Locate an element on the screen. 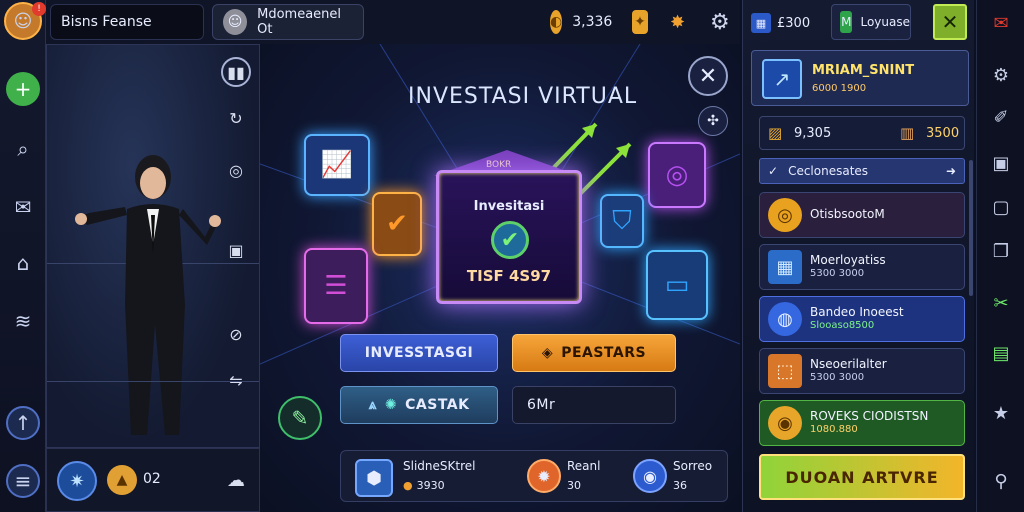 This screenshot has height=512, width=1024. resource3-label: Sorreo is located at coordinates (693, 466).